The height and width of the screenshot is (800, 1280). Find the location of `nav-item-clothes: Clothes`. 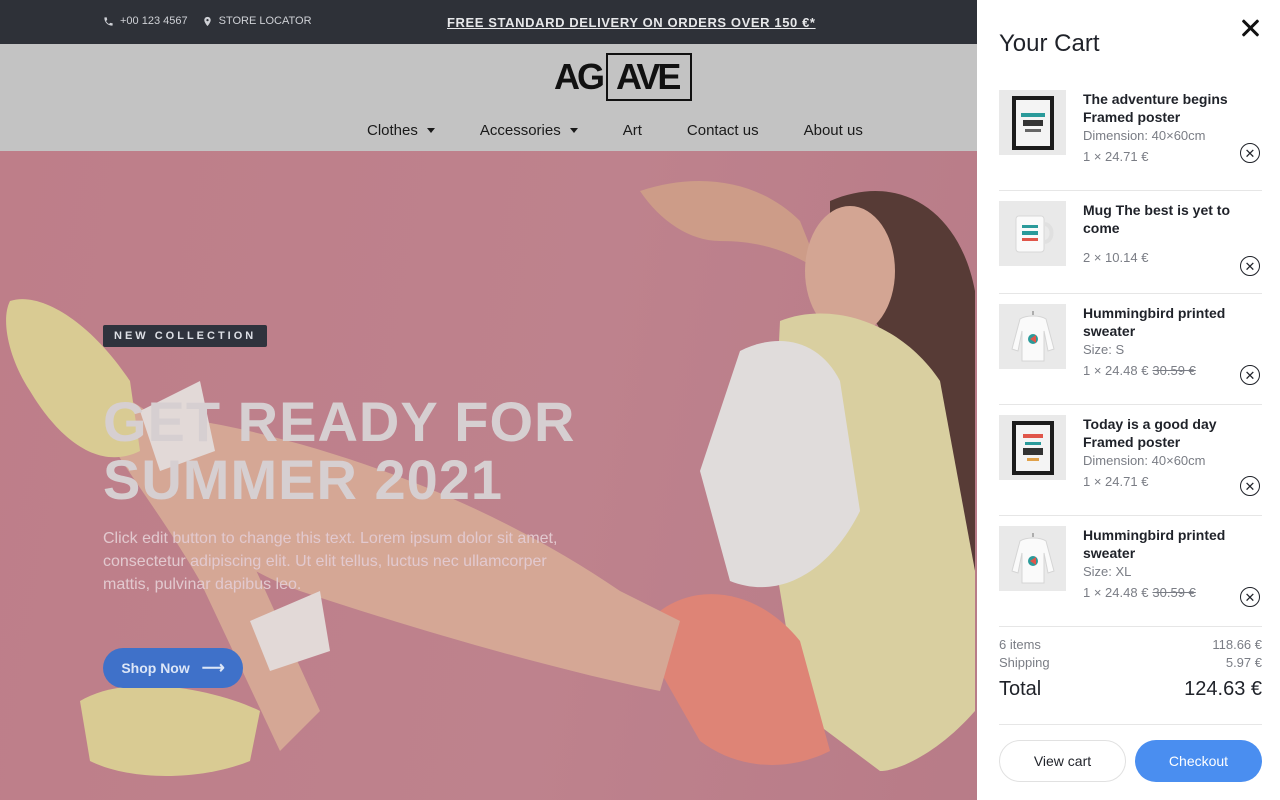

nav-item-clothes: Clothes is located at coordinates (401, 130).